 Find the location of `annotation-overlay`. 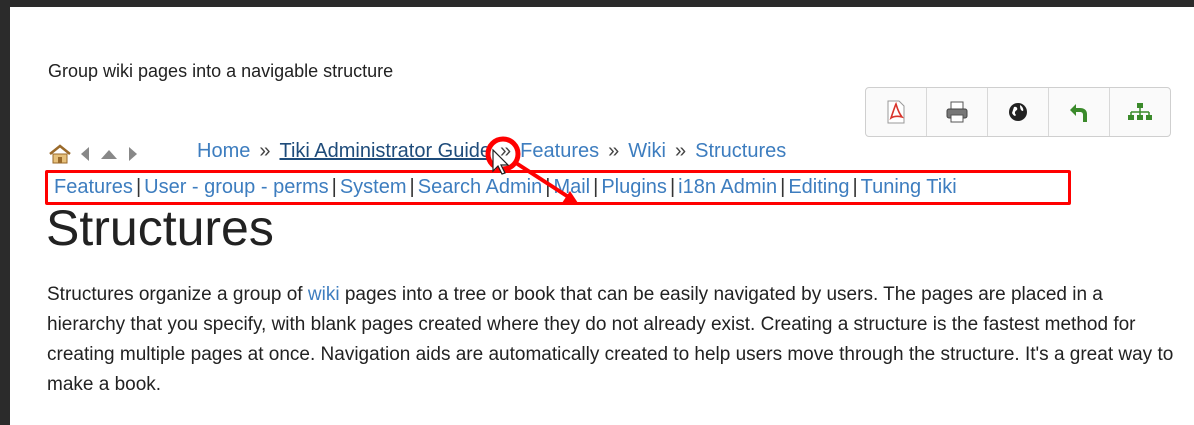

annotation-overlay is located at coordinates (531, 169).